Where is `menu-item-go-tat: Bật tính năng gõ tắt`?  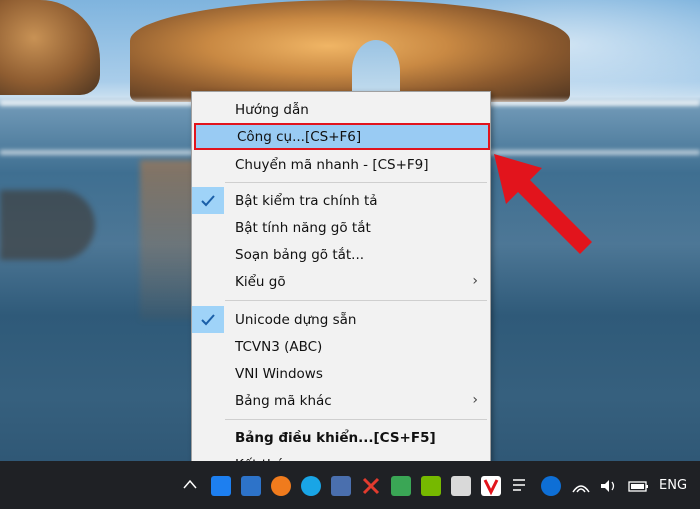
menu-item-go-tat: Bật tính năng gõ tắt is located at coordinates (341, 227).